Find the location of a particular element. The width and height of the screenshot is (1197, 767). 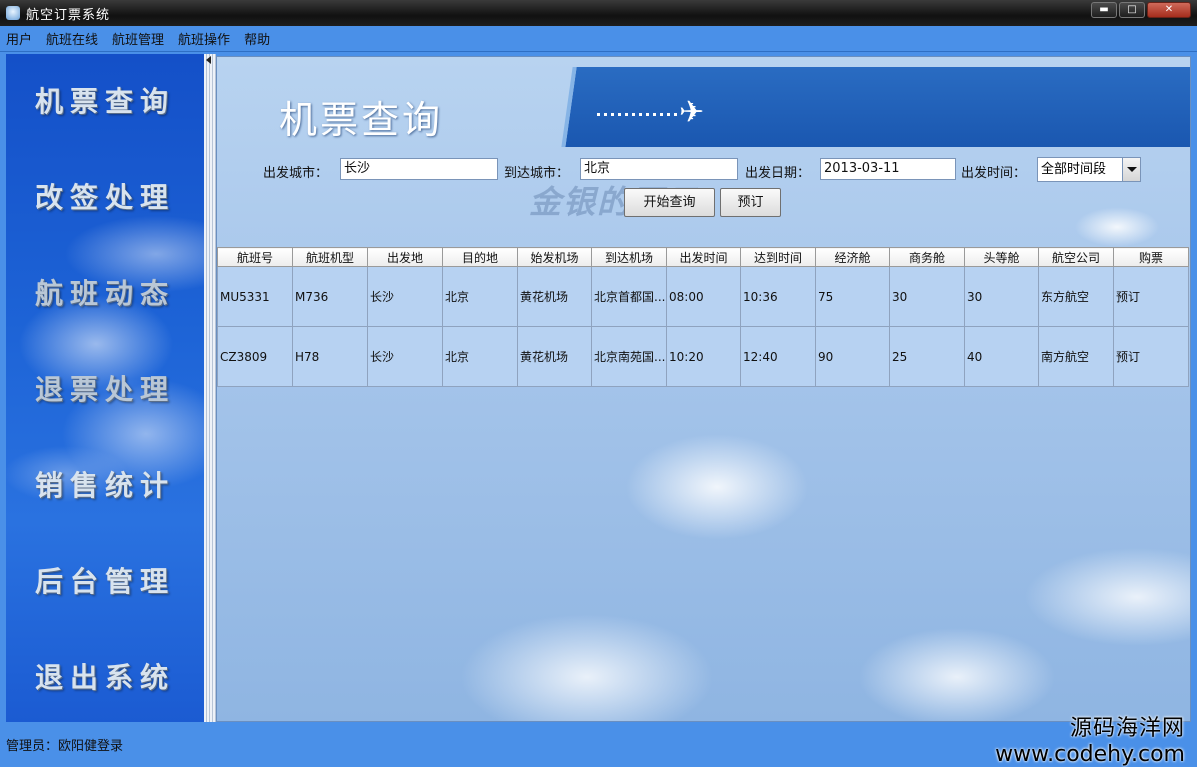

col-flight-no: 航班号 is located at coordinates (255, 257).